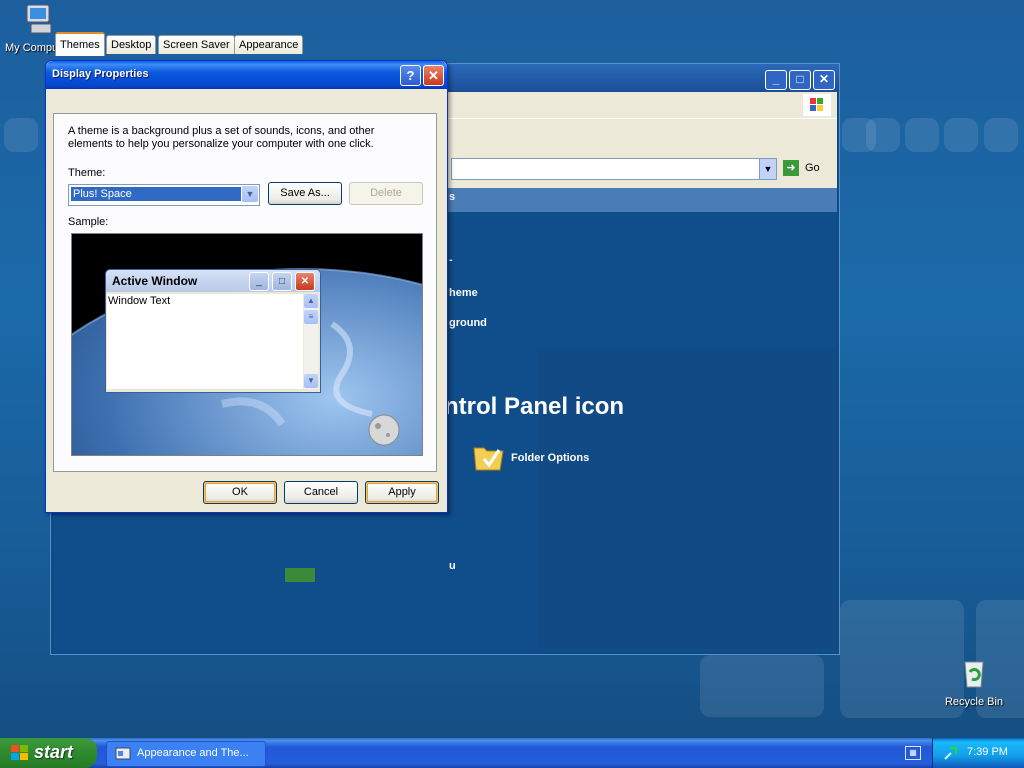 The width and height of the screenshot is (1024, 768). I want to click on cancel-button: Cancel, so click(321, 492).